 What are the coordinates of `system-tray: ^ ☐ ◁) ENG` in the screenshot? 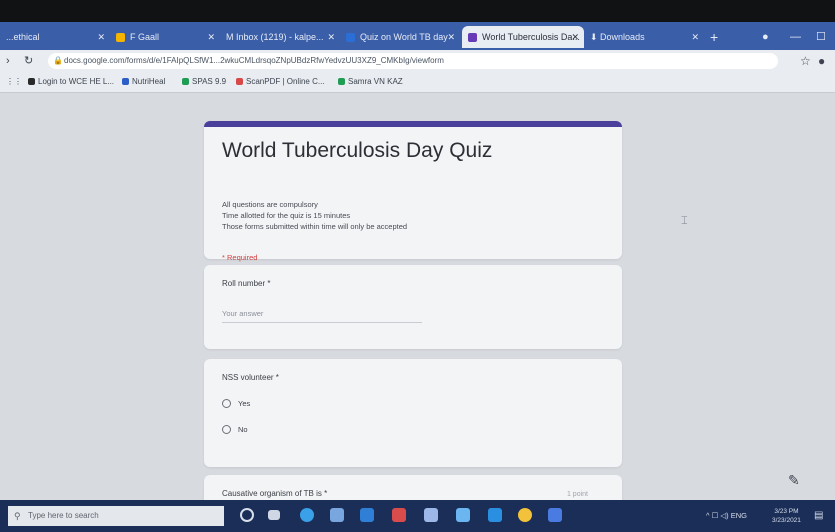 It's located at (726, 516).